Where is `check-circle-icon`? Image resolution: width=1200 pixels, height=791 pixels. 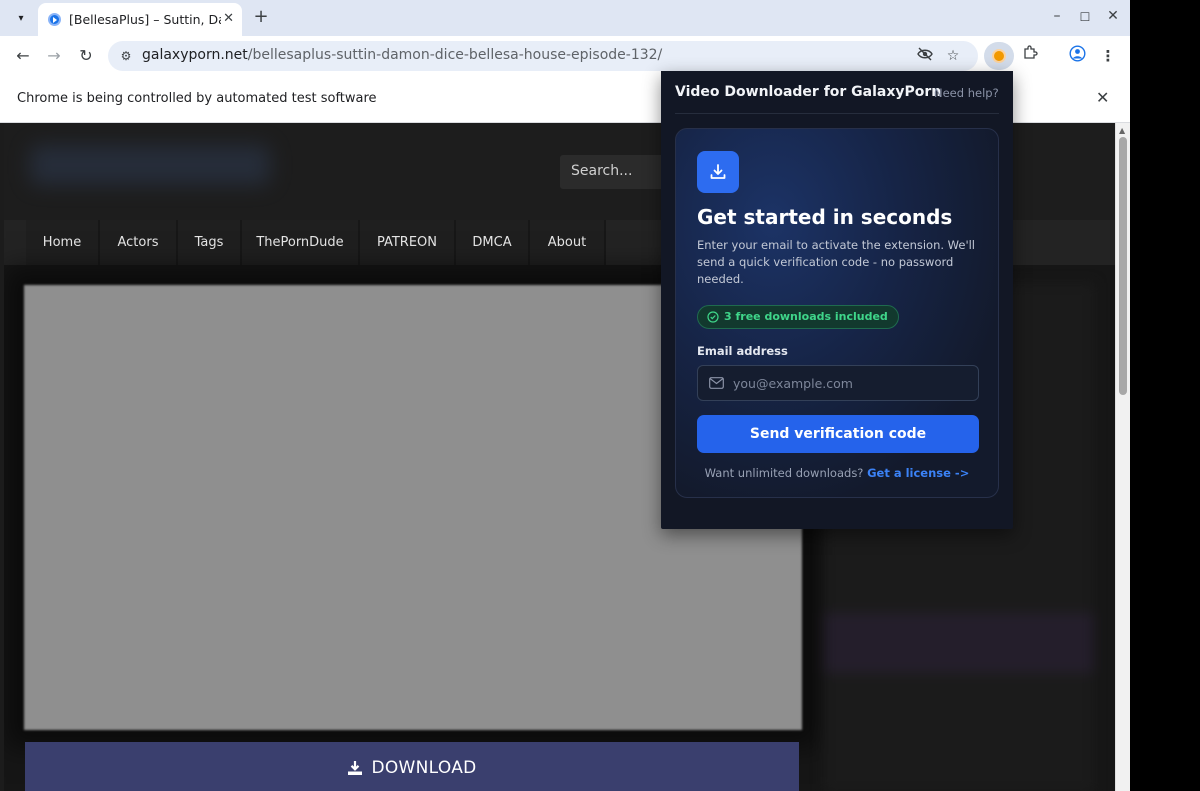
check-circle-icon is located at coordinates (713, 317).